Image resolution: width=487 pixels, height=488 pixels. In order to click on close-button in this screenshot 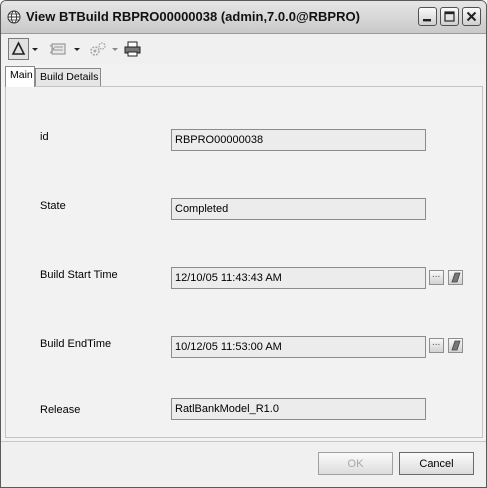, I will do `click(471, 16)`.